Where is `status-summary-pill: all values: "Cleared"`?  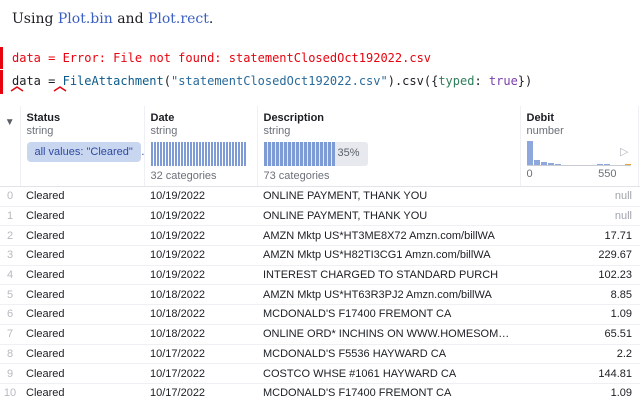 status-summary-pill: all values: "Cleared" is located at coordinates (83, 152).